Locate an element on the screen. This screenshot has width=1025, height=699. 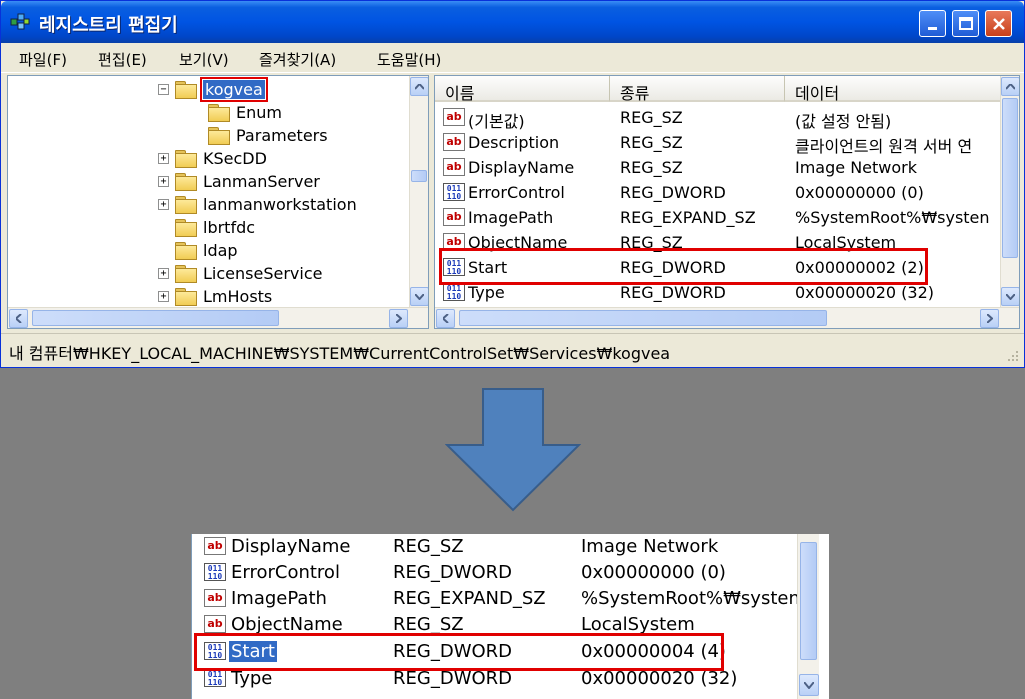
value-data: LocalSystem is located at coordinates (638, 624).